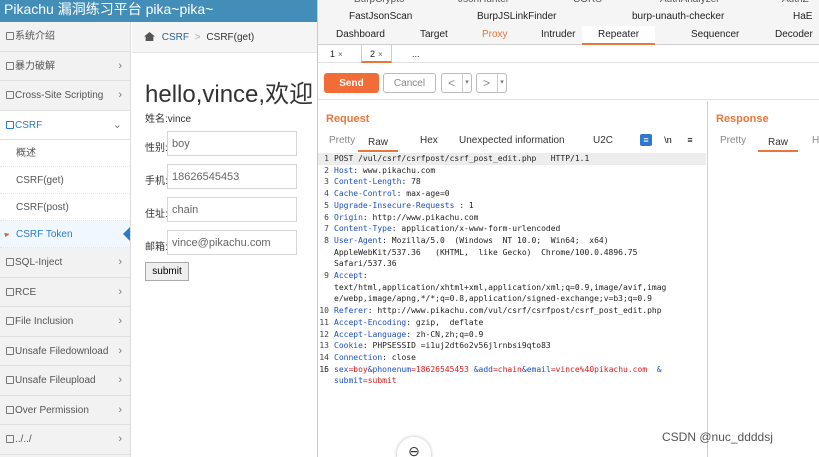 This screenshot has width=819, height=457. What do you see at coordinates (512, 140) in the screenshot?
I see `request-tab-unexpected-information: Unexpected information` at bounding box center [512, 140].